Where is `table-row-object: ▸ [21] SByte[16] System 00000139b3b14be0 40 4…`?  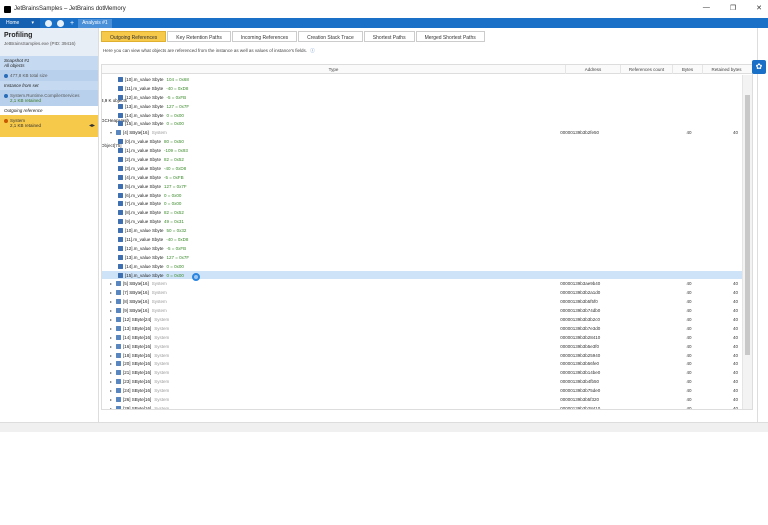 table-row-object: ▸ [21] SByte[16] System 00000139b3b14be0 40 4… is located at coordinates (422, 372).